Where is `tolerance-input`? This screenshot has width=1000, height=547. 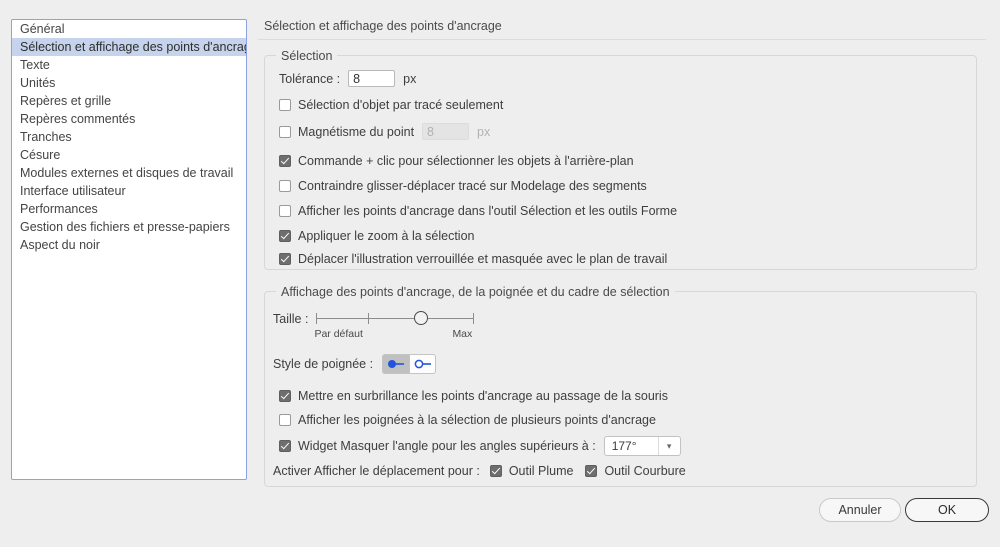 tolerance-input is located at coordinates (372, 78).